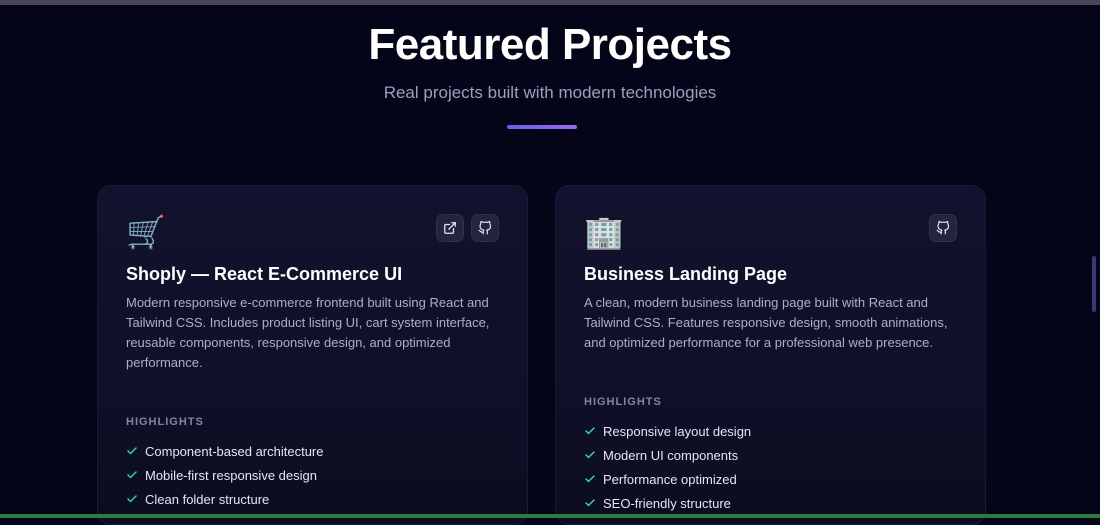 The image size is (1100, 525). I want to click on highlight-text: Mobile-first responsive design, so click(231, 475).